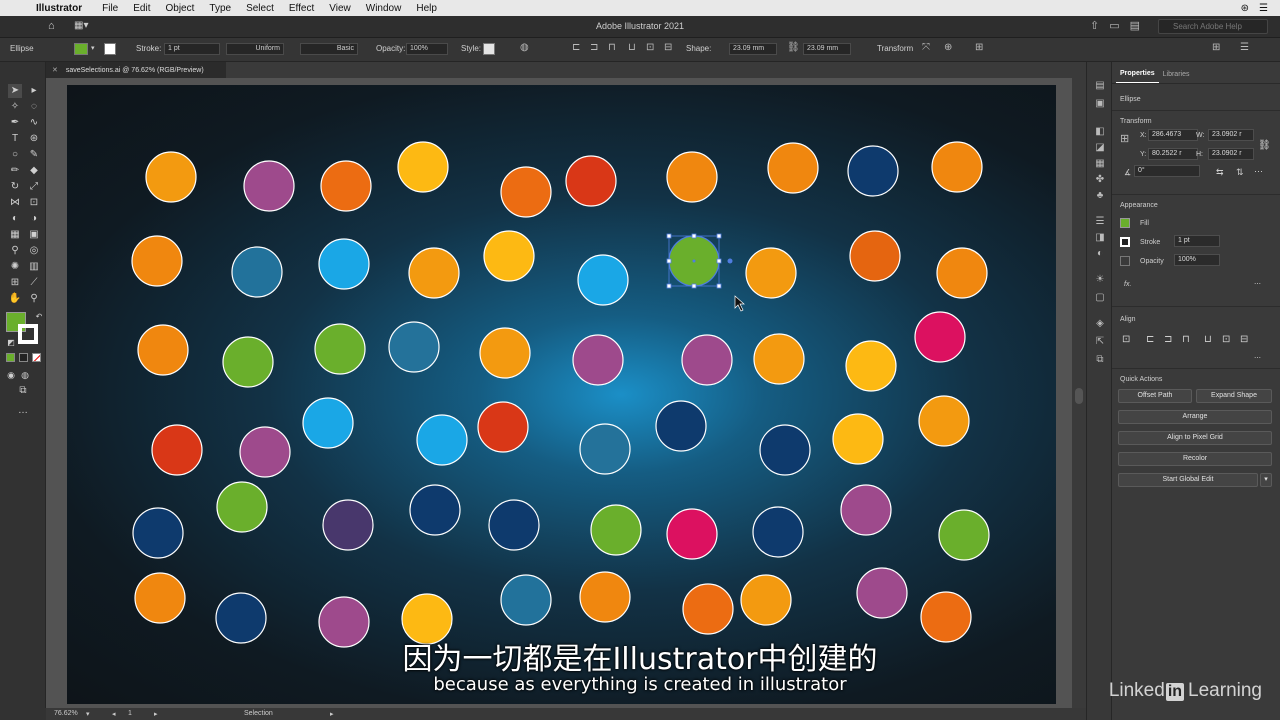  I want to click on transform-link: Transform, so click(895, 48).